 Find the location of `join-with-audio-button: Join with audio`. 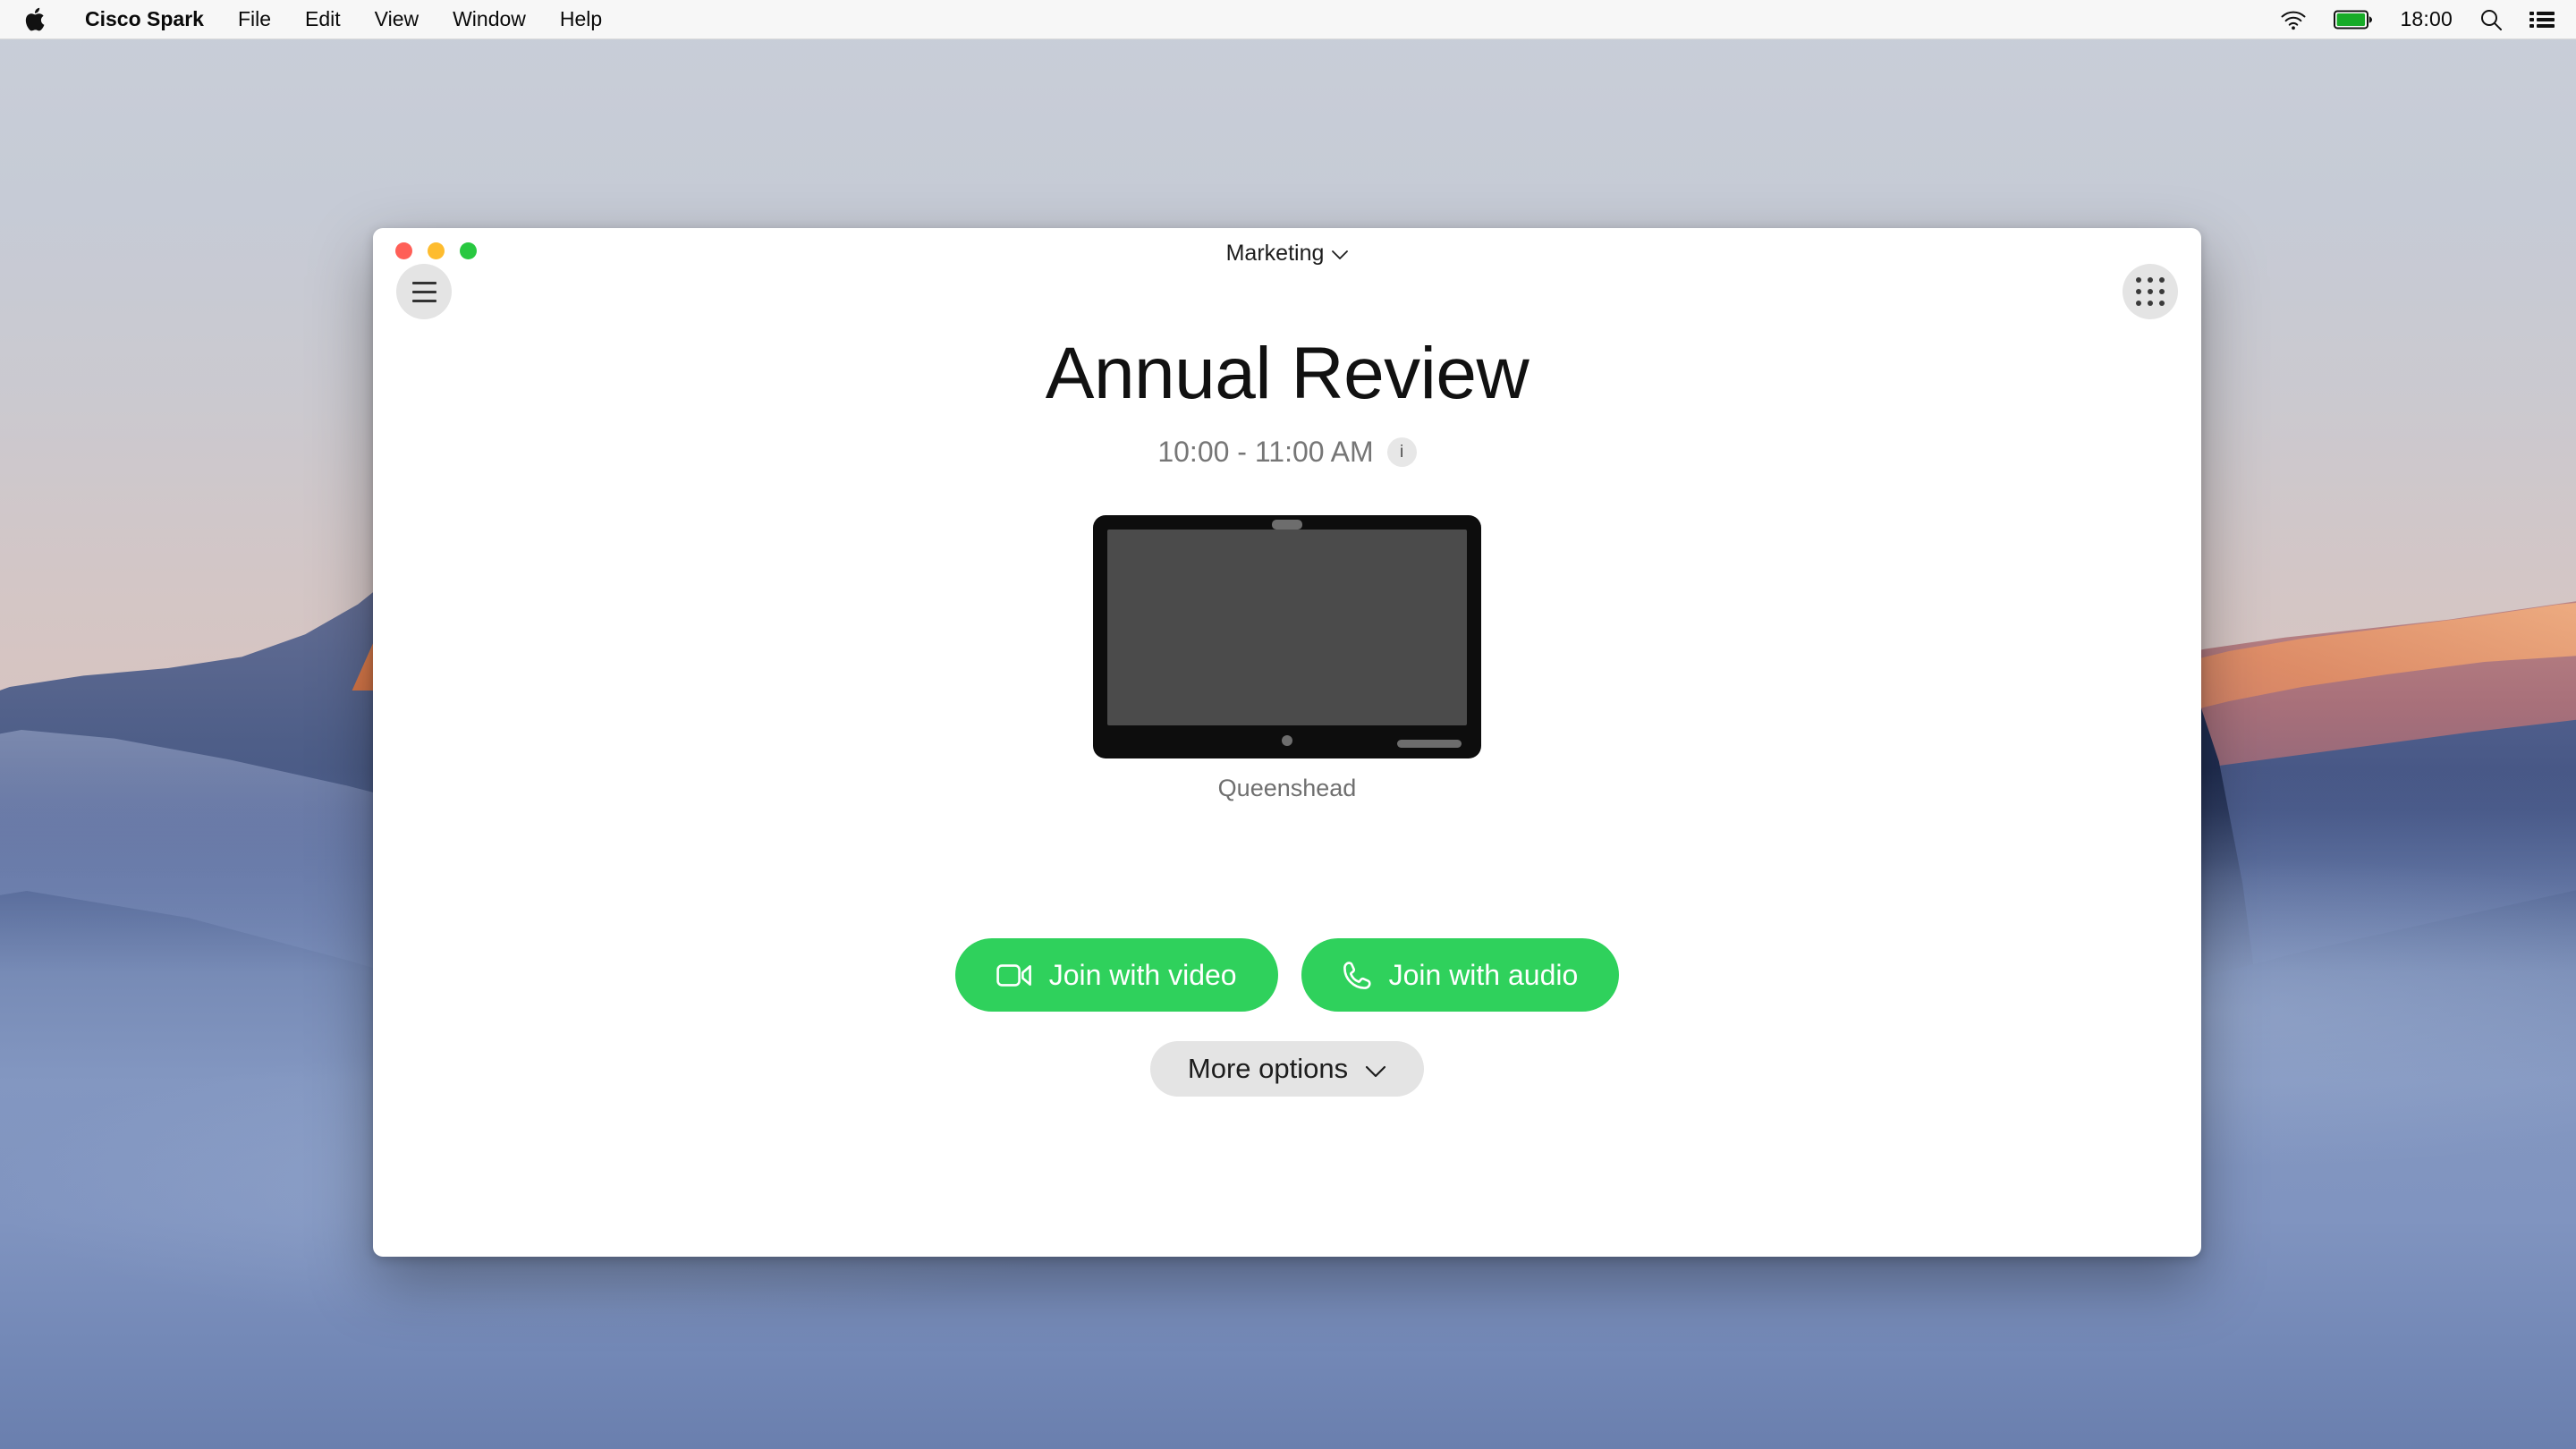

join-with-audio-button: Join with audio is located at coordinates (1460, 975).